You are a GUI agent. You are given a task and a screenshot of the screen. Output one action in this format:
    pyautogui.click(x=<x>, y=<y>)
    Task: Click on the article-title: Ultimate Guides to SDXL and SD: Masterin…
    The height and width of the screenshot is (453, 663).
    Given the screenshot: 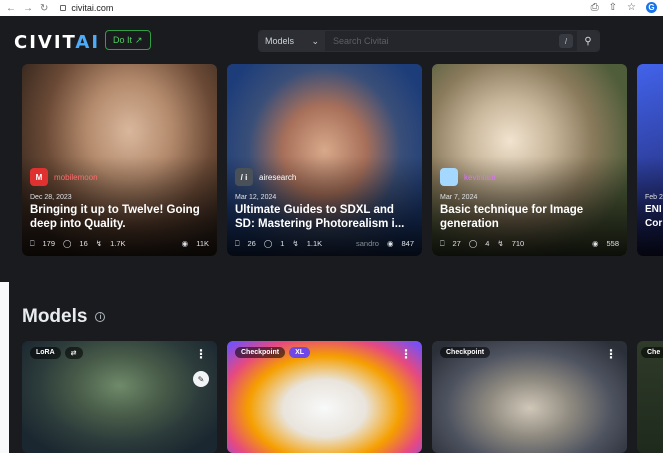 What is the action you would take?
    pyautogui.click(x=324, y=217)
    